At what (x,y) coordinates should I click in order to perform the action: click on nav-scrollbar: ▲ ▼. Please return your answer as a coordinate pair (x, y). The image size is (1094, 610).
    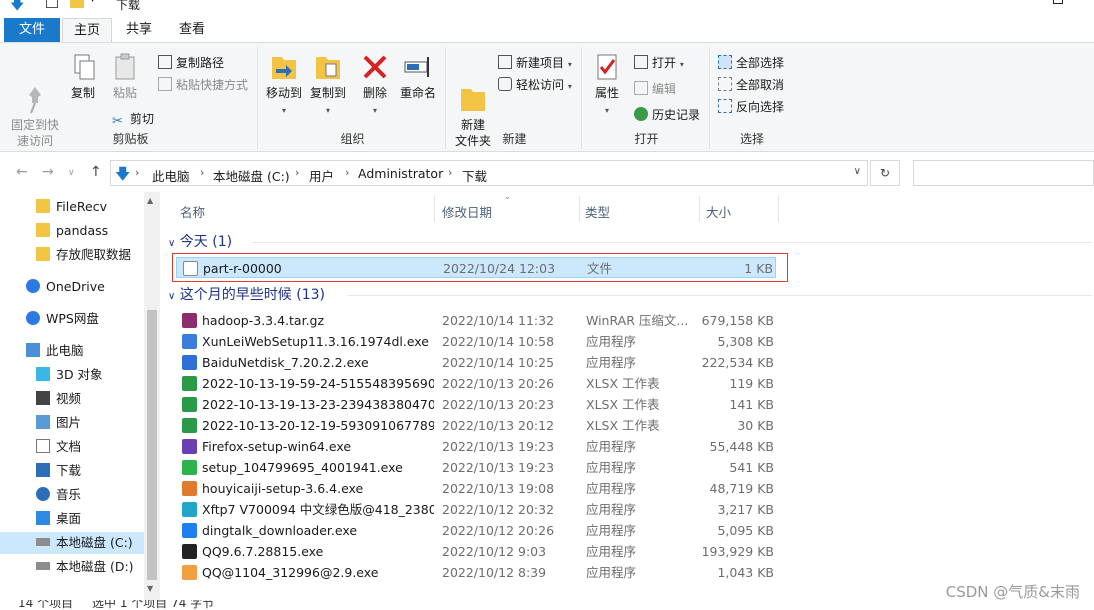
    Looking at the image, I should click on (152, 396).